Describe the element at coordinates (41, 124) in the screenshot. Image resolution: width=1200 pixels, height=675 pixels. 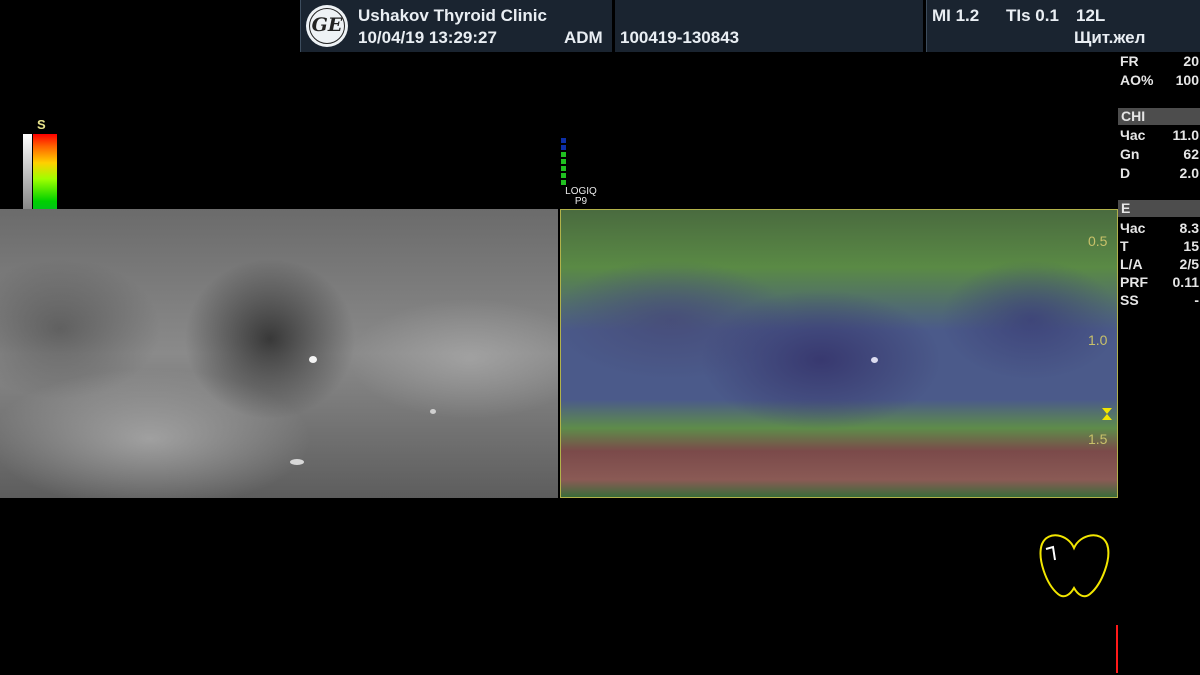
I see `scale-soft-label: S` at that location.